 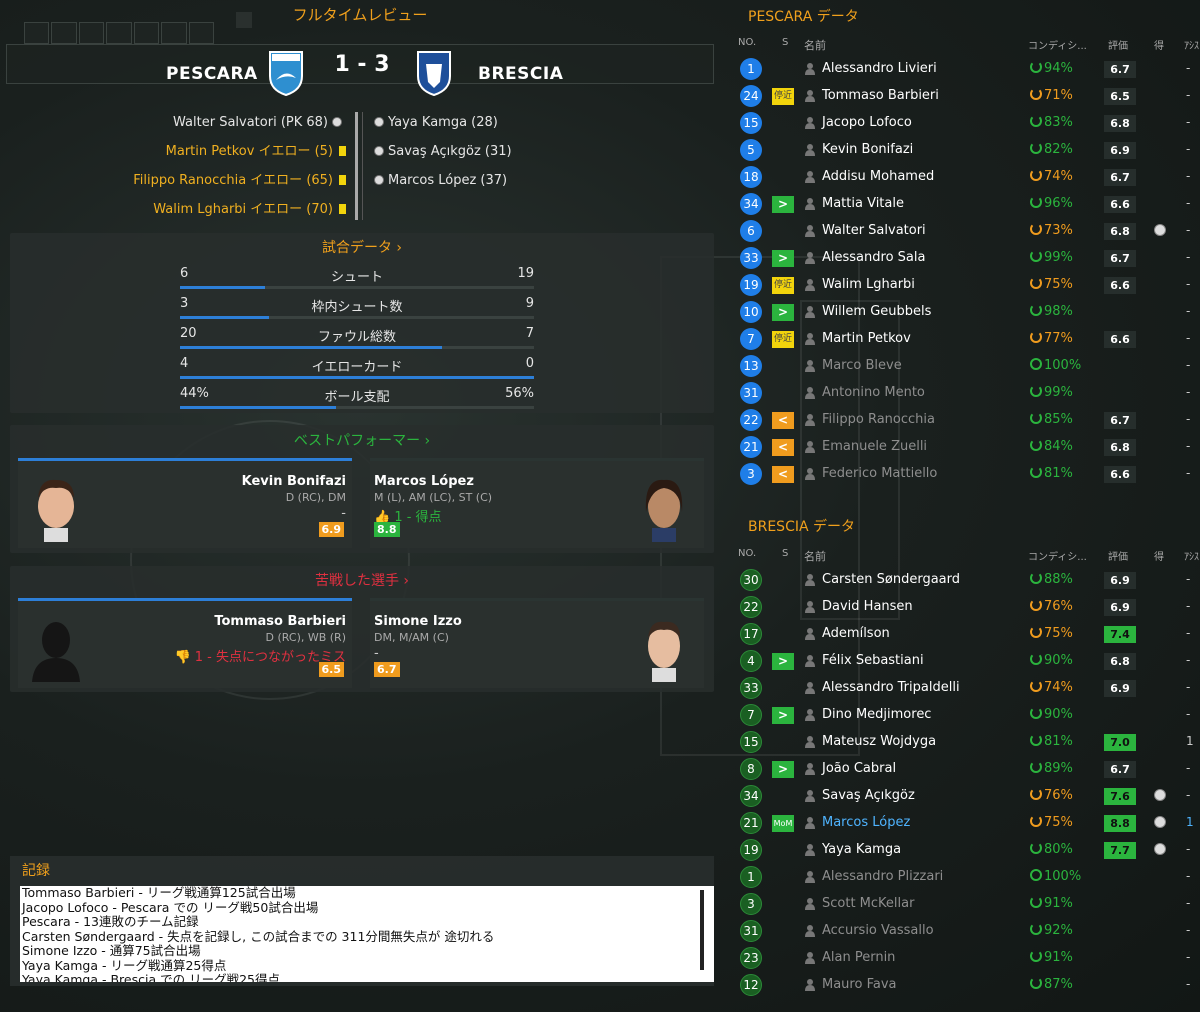 What do you see at coordinates (962, 312) in the screenshot?
I see `player-row: 10 > Willem Geubbels 98% -` at bounding box center [962, 312].